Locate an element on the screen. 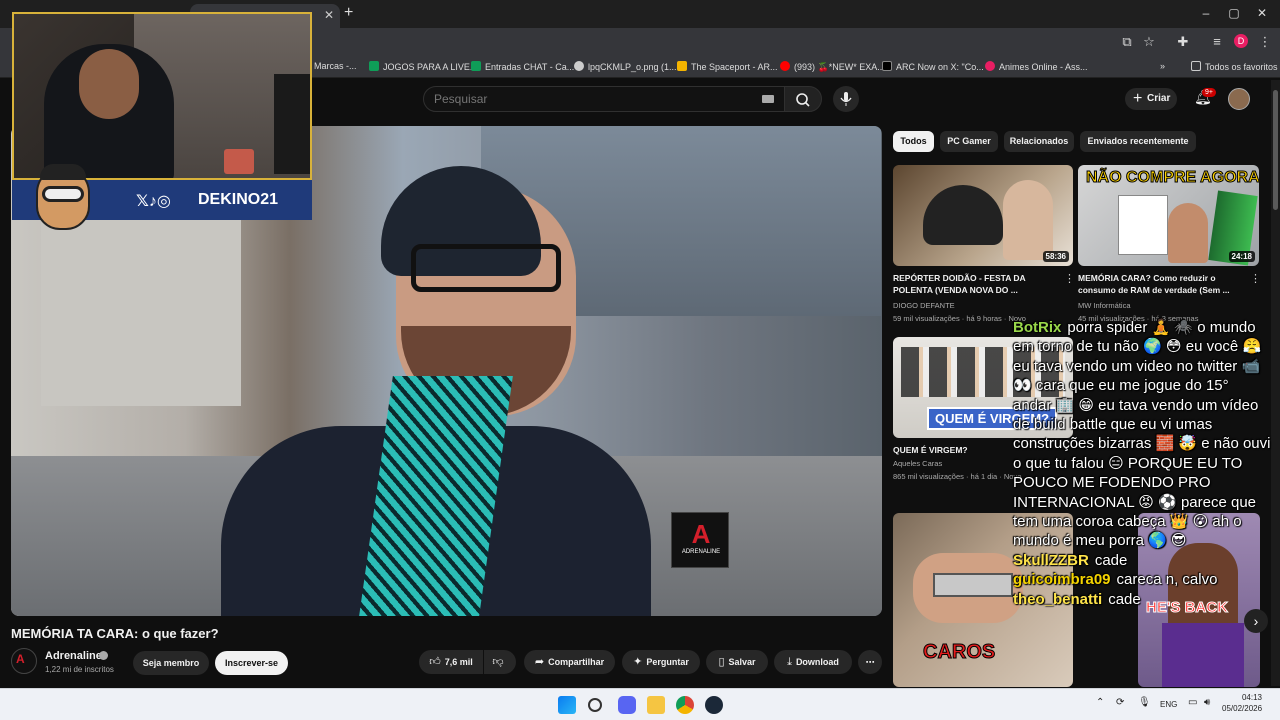 This screenshot has width=1280, height=720. volume-icon: 🔊︎ is located at coordinates (1207, 702).